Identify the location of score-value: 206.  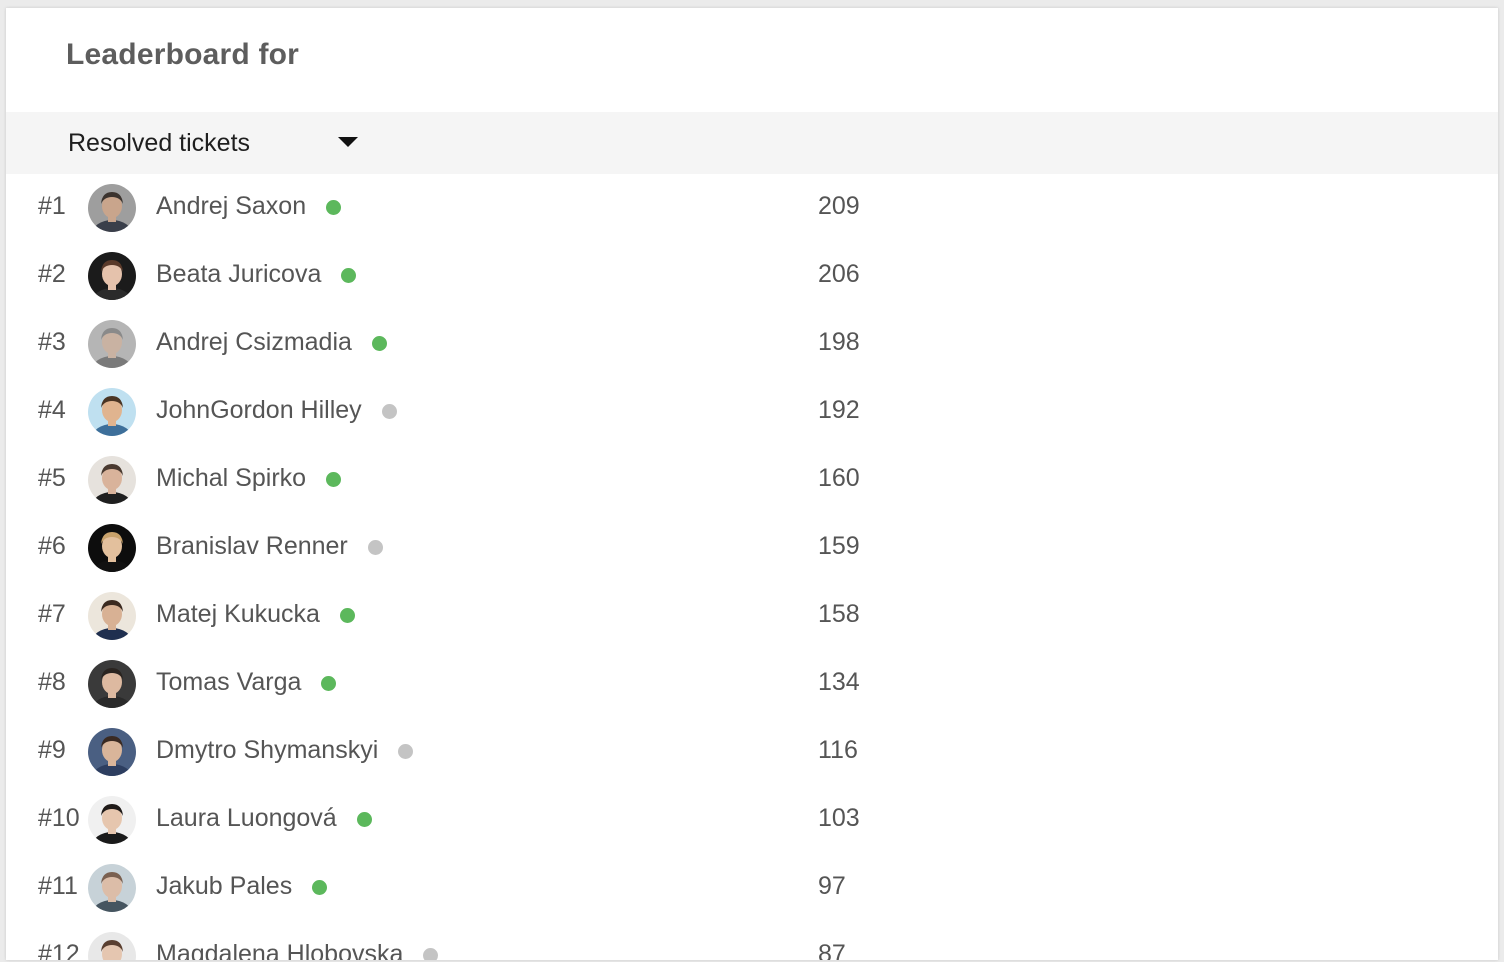
(839, 274).